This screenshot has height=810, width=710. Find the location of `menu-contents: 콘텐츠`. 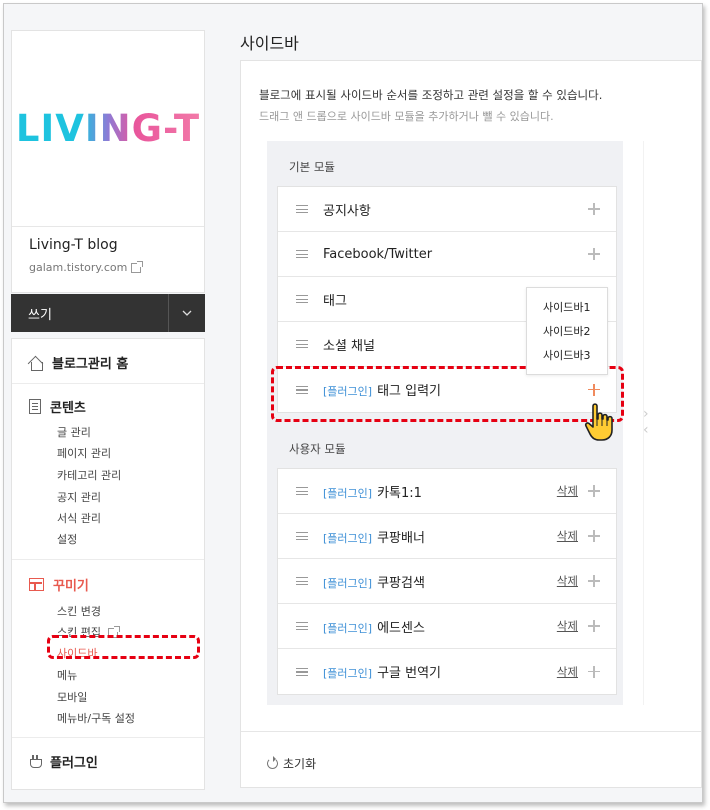

menu-contents: 콘텐츠 is located at coordinates (57, 406).